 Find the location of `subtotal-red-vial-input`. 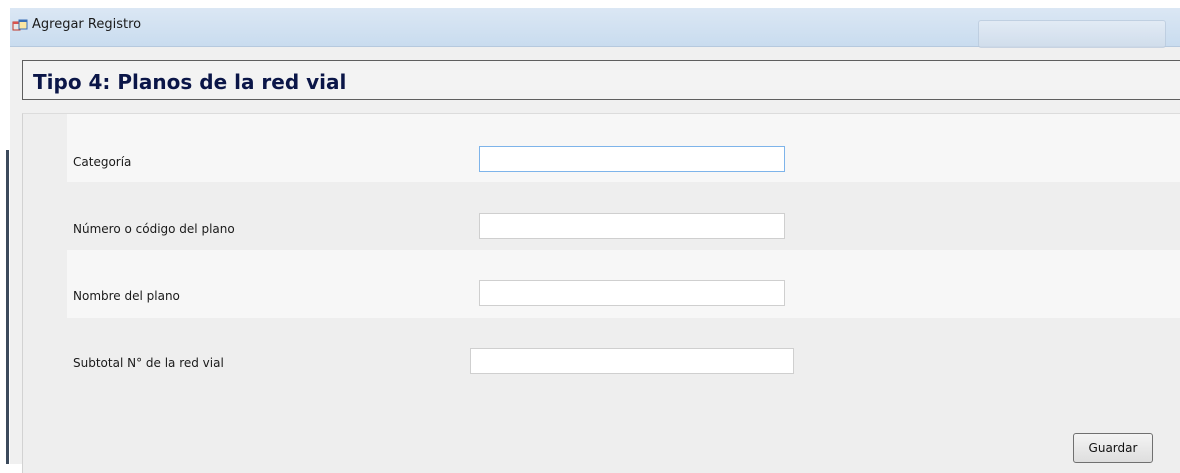

subtotal-red-vial-input is located at coordinates (632, 361).